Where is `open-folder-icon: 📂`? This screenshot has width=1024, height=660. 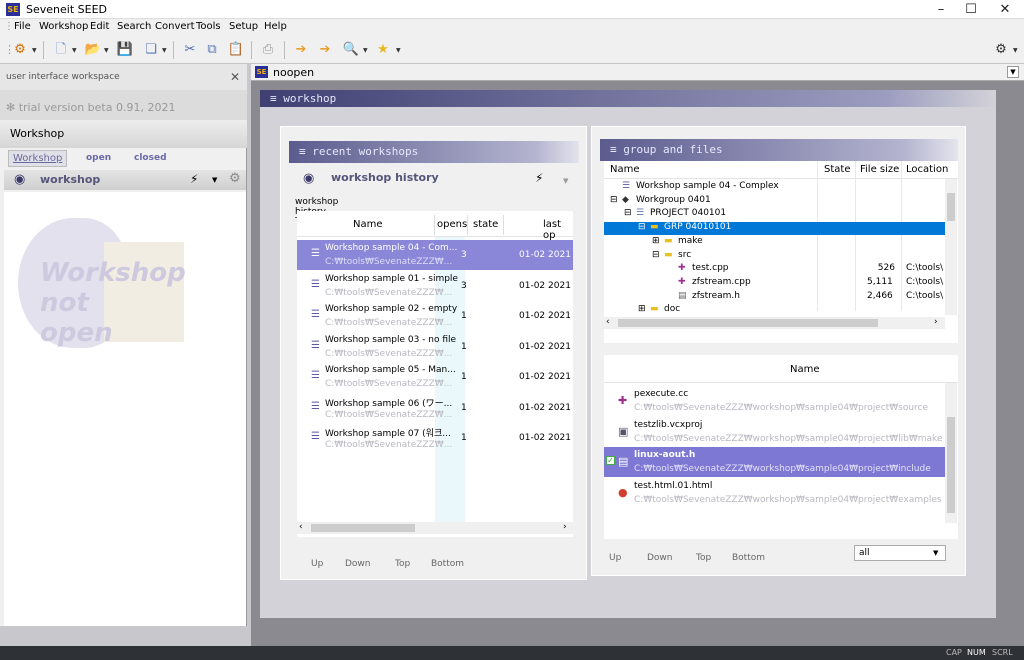
open-folder-icon: 📂 is located at coordinates (93, 50).